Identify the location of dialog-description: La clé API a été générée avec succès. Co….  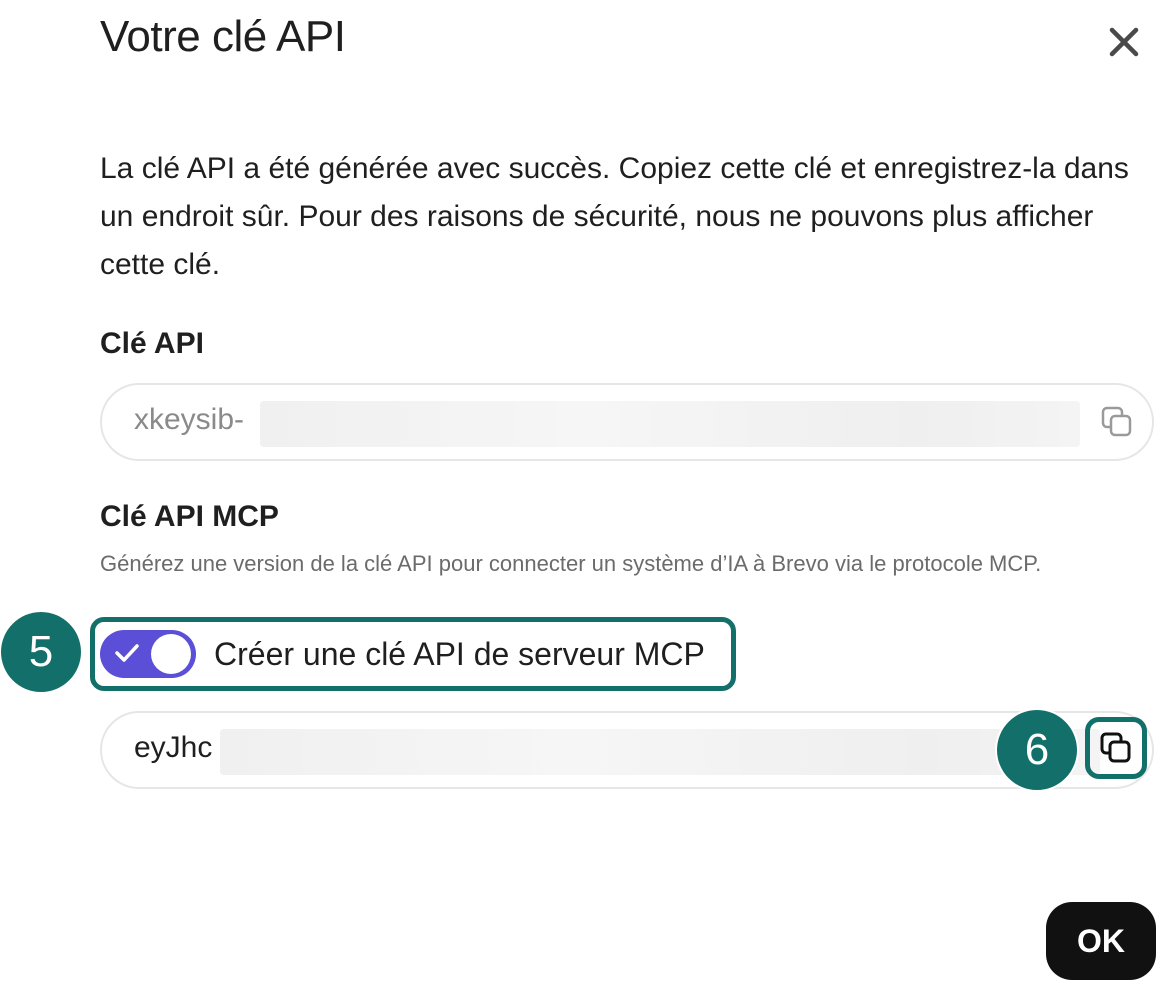
(614, 216).